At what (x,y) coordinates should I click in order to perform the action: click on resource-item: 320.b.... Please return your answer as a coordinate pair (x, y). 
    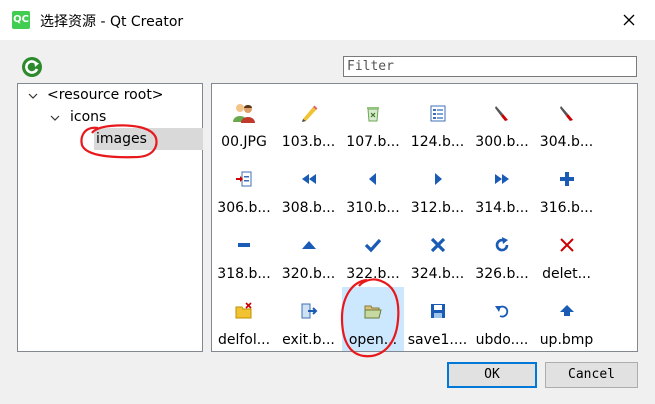
    Looking at the image, I should click on (309, 254).